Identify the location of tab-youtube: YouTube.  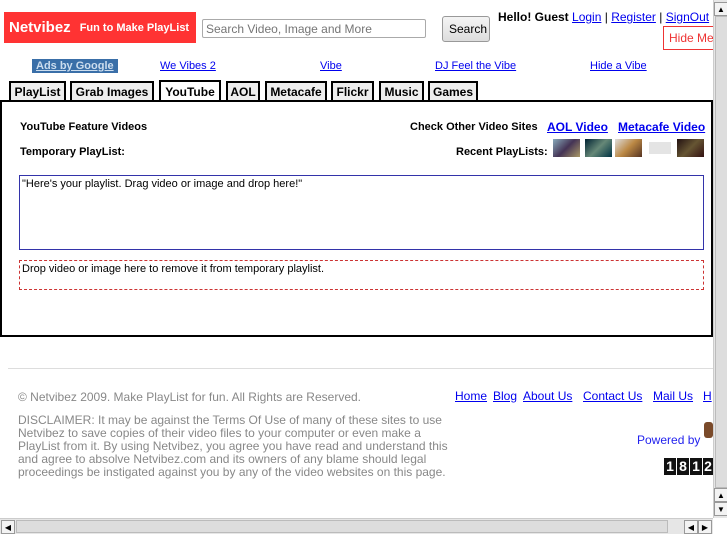
(190, 90).